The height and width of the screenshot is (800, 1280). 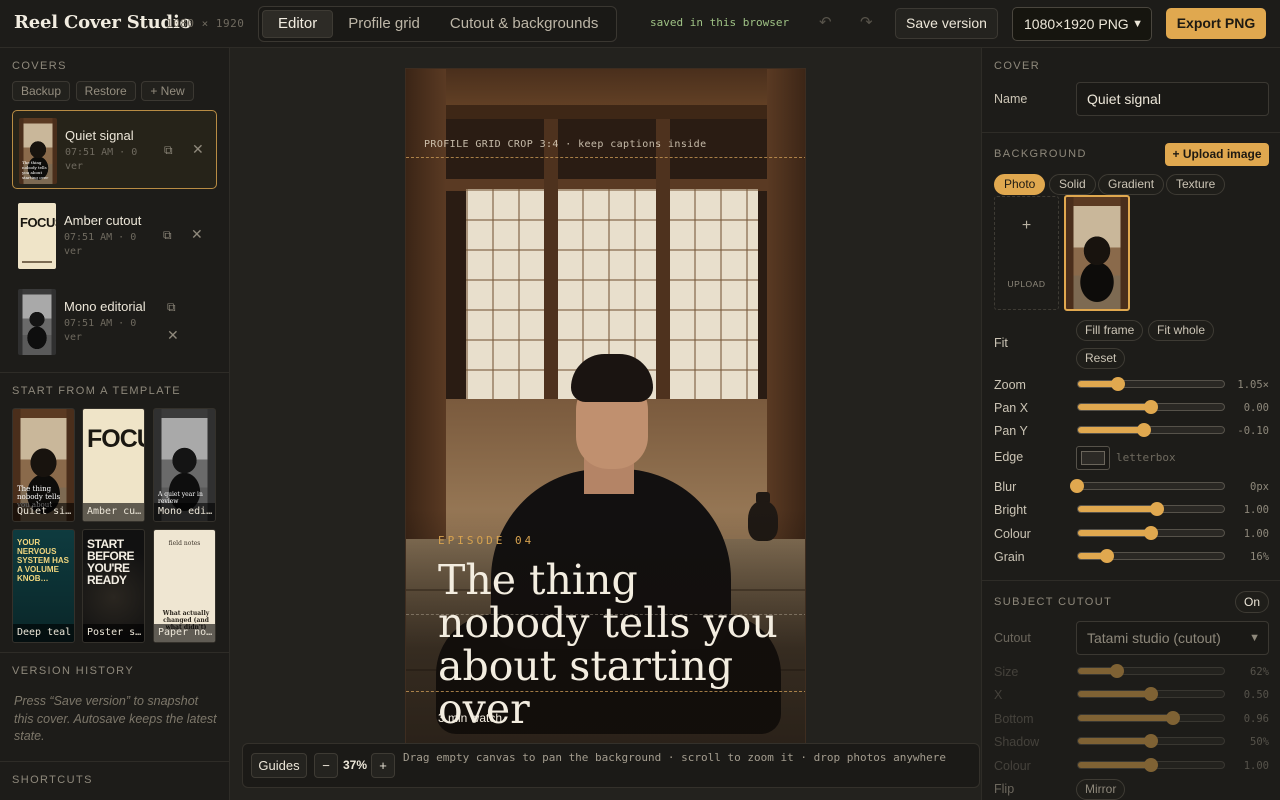 I want to click on backup-button: Backup, so click(x=41, y=91).